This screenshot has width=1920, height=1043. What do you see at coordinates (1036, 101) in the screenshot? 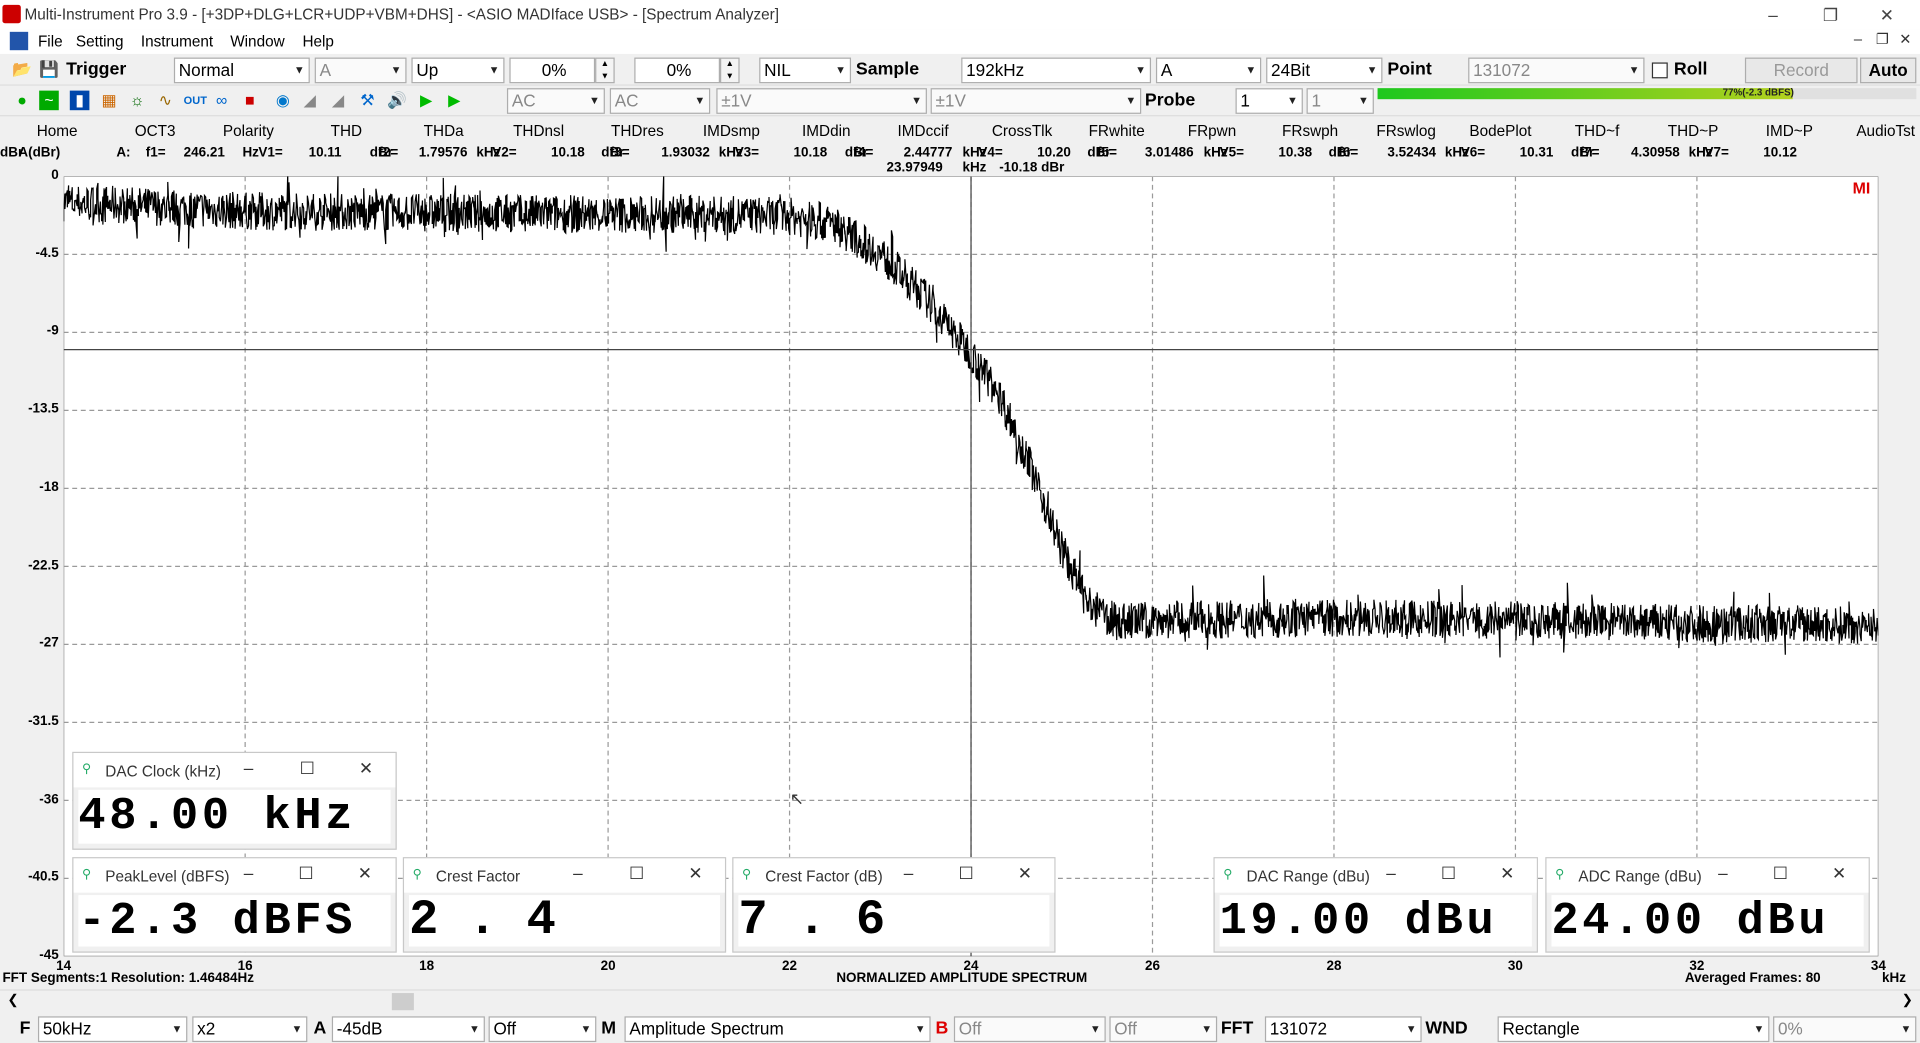
I see `range-b-select: ±1V ▼` at bounding box center [1036, 101].